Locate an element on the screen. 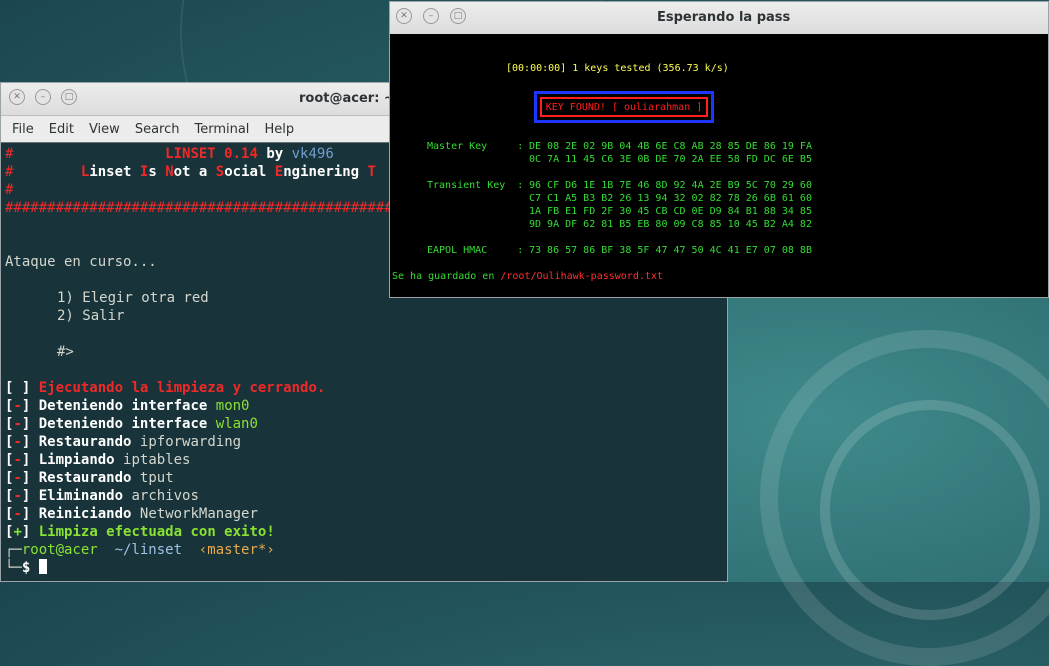 The height and width of the screenshot is (666, 1049). step-line: [-] Deteniendo interface wlan0 is located at coordinates (131, 424).